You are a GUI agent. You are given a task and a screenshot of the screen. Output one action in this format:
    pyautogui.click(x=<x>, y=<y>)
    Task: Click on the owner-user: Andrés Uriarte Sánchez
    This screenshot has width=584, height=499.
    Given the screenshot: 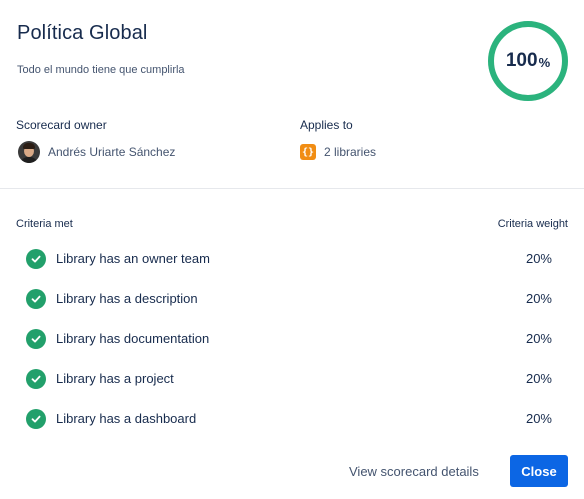 What is the action you would take?
    pyautogui.click(x=96, y=152)
    